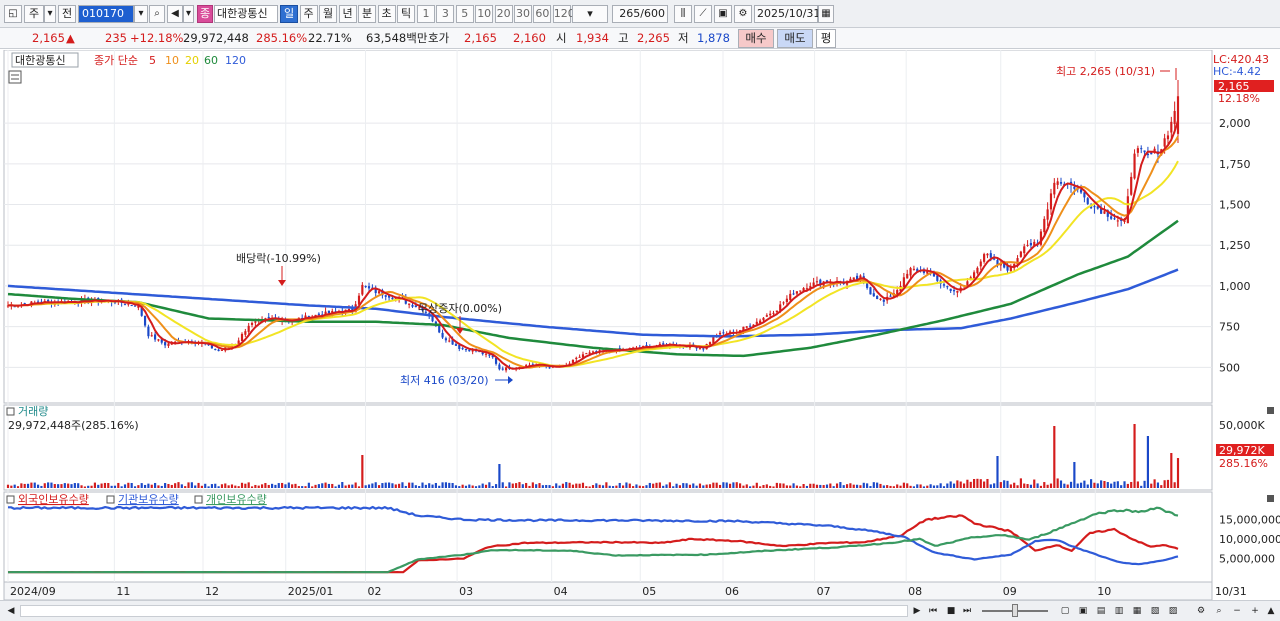  I want to click on low-annotation: 최저 416 (03/20), so click(444, 380).